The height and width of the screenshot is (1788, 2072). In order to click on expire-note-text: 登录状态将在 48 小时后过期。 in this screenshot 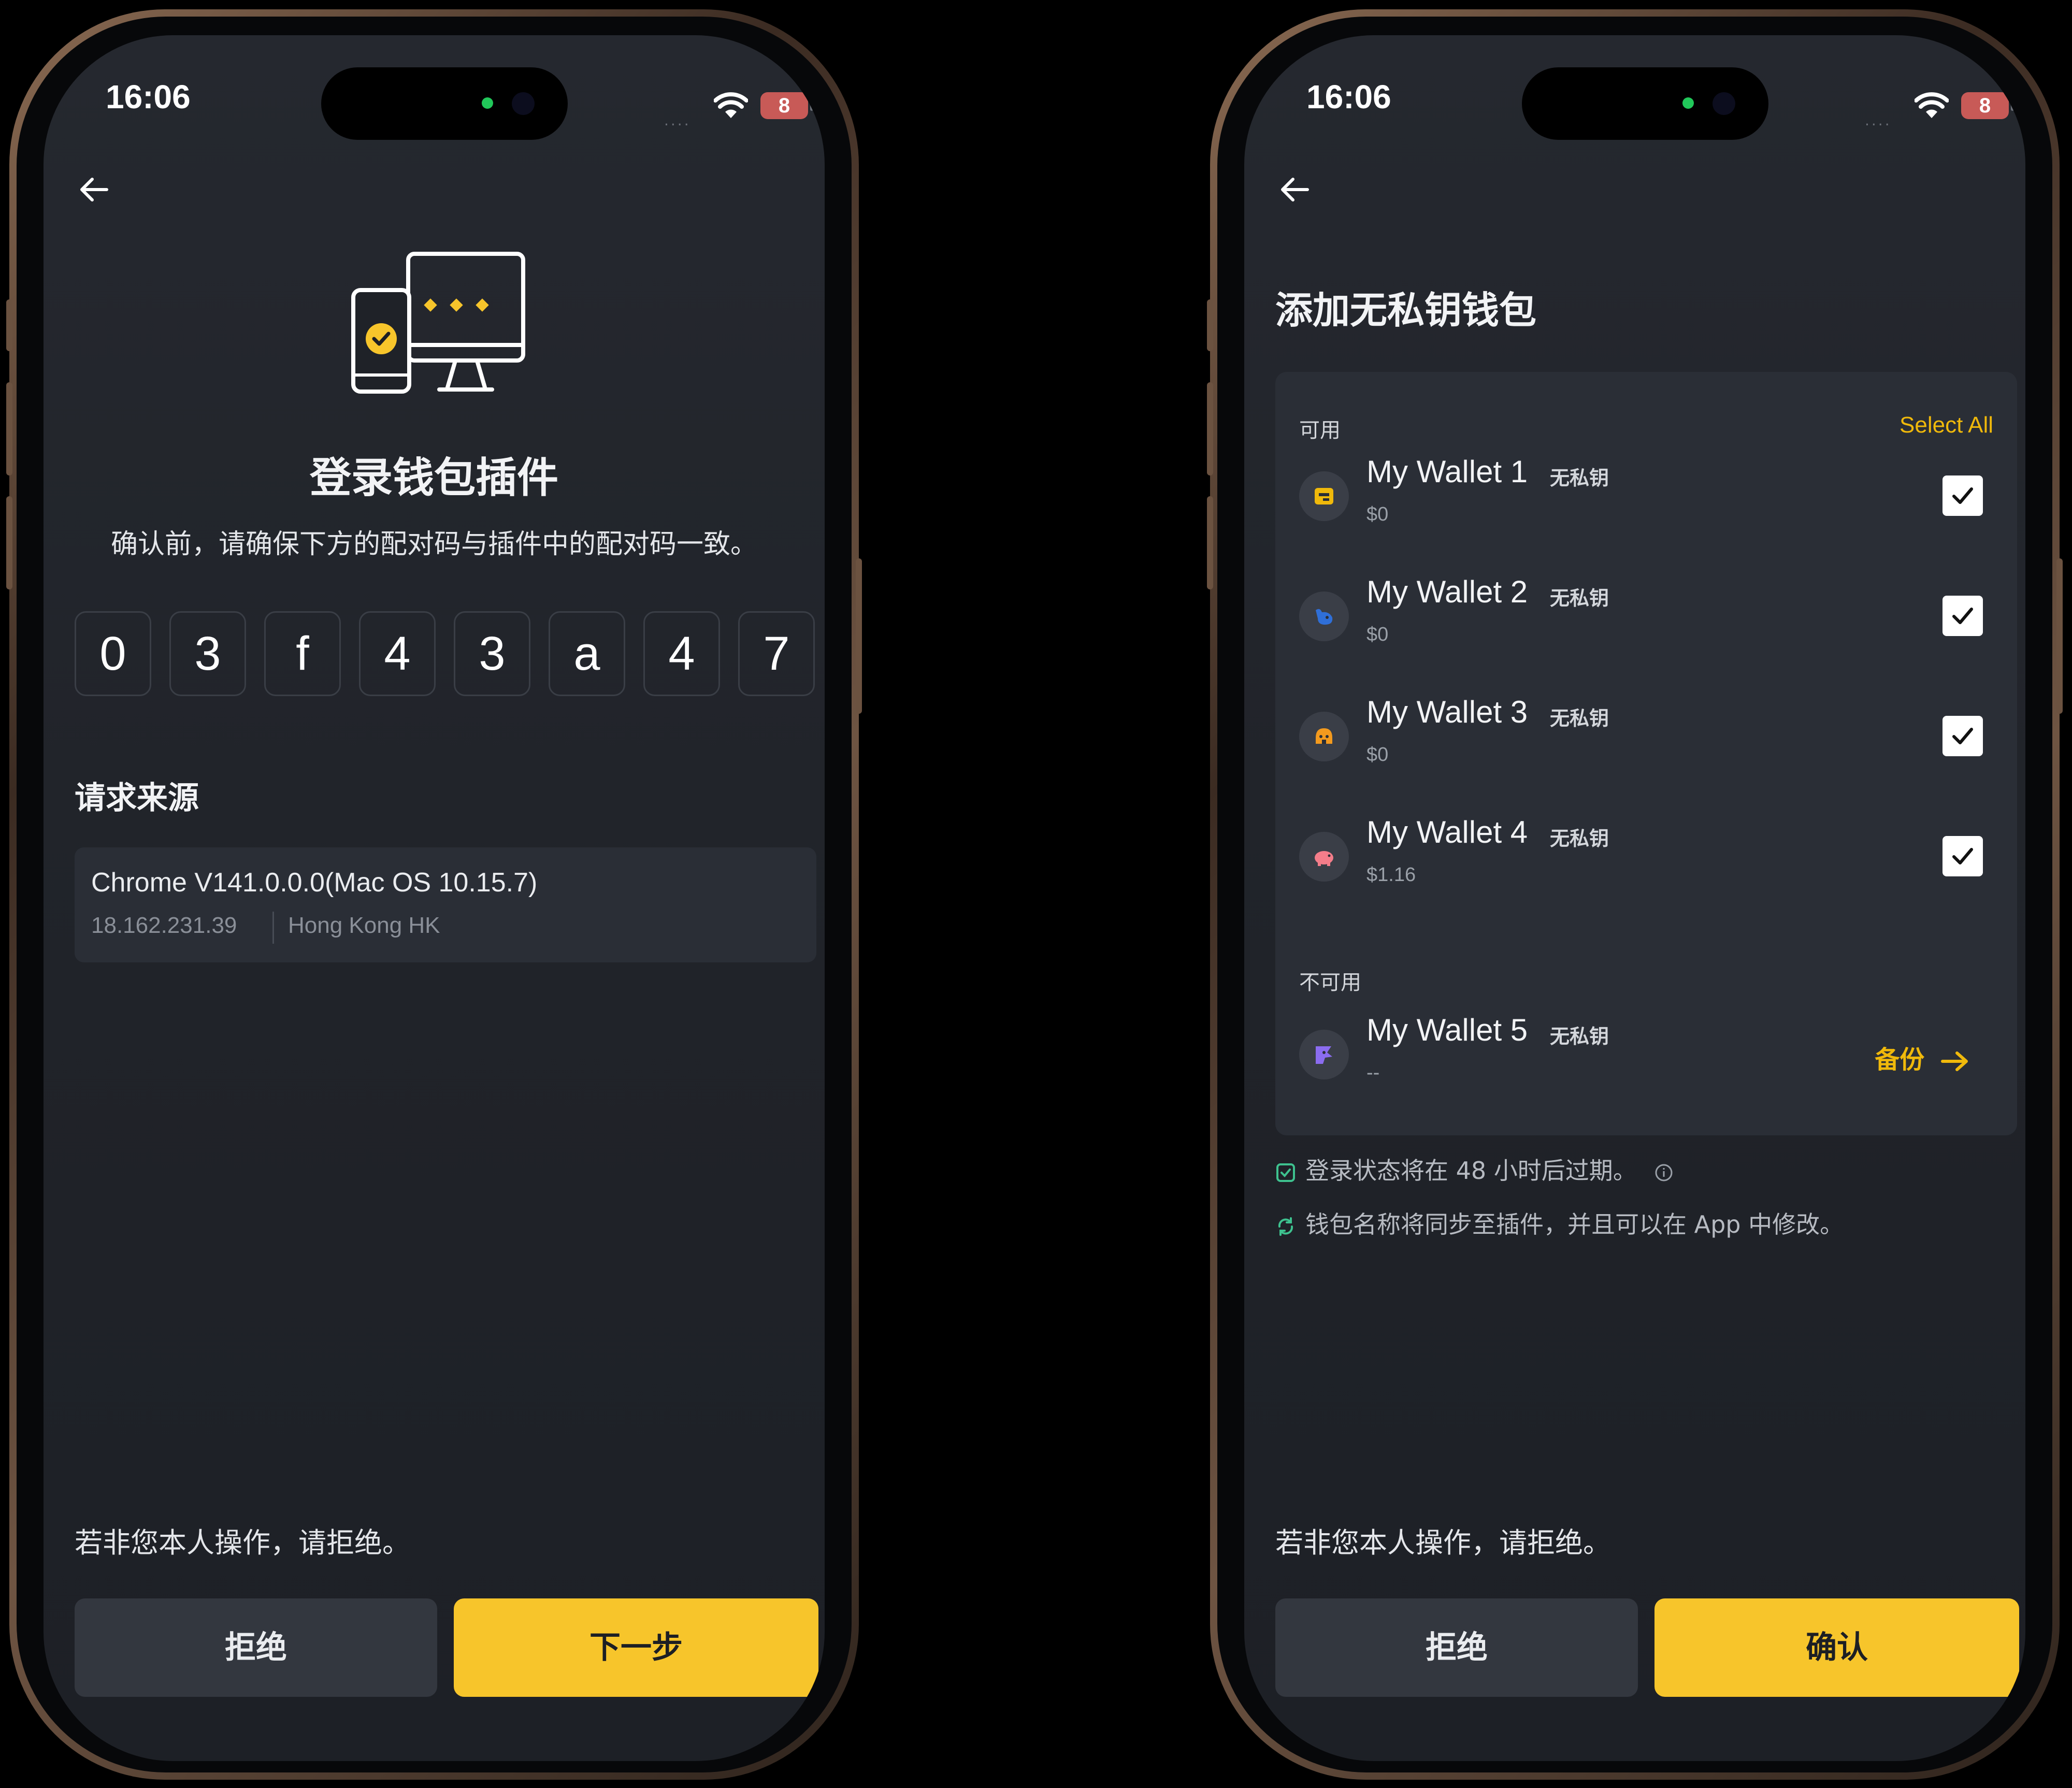, I will do `click(1471, 1171)`.